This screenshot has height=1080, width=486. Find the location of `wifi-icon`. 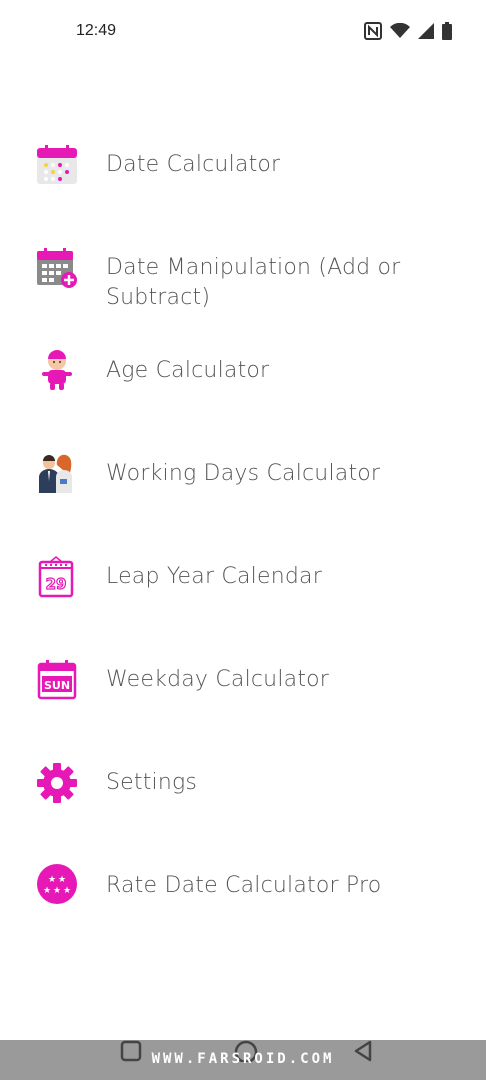

wifi-icon is located at coordinates (400, 31).